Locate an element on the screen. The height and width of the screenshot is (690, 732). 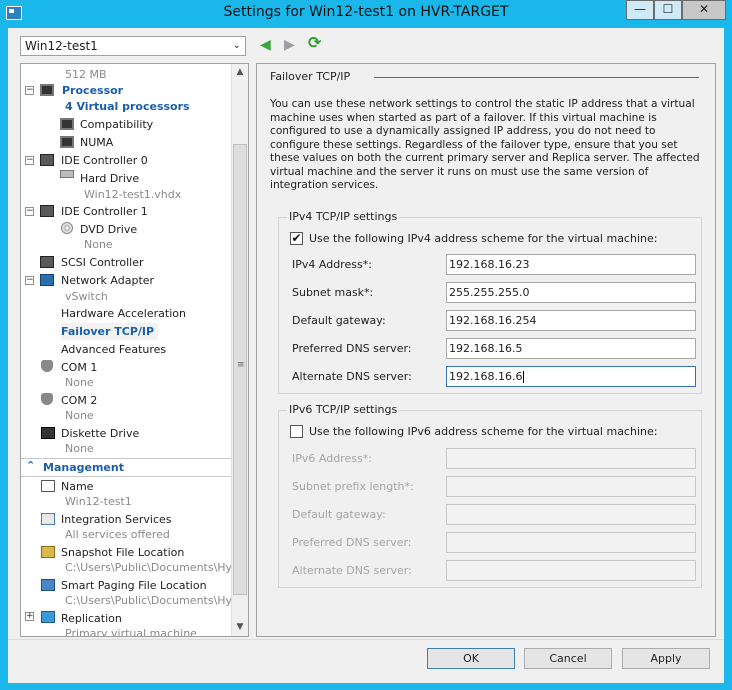
scroll-up-icon: ▲ is located at coordinates (240, 72).